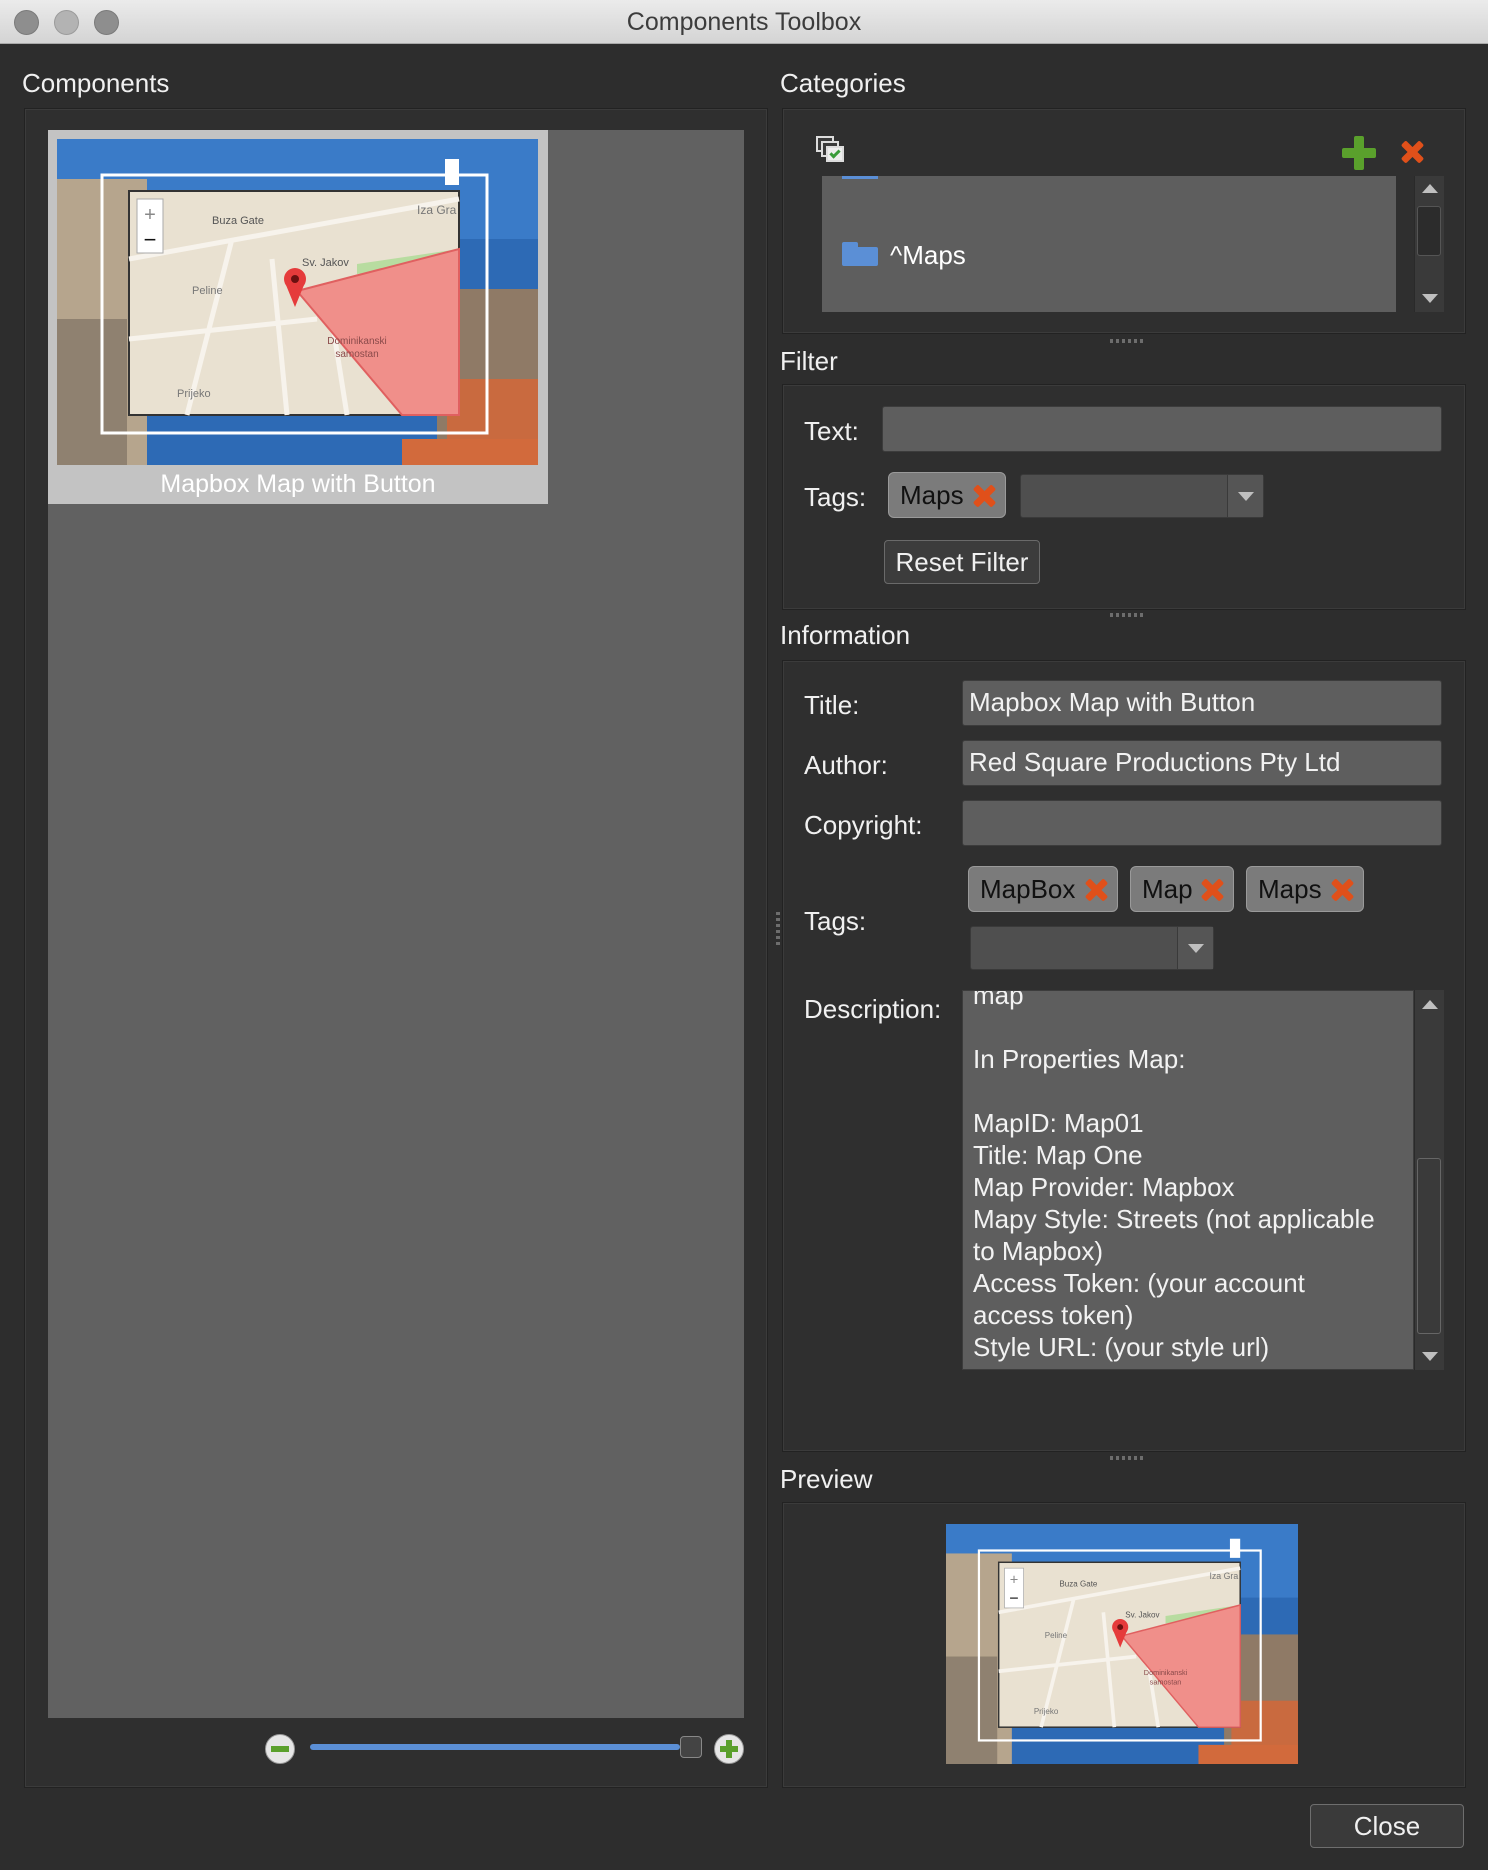 This screenshot has height=1870, width=1488. Describe the element at coordinates (1053, 1315) in the screenshot. I see `description-line: access token)` at that location.